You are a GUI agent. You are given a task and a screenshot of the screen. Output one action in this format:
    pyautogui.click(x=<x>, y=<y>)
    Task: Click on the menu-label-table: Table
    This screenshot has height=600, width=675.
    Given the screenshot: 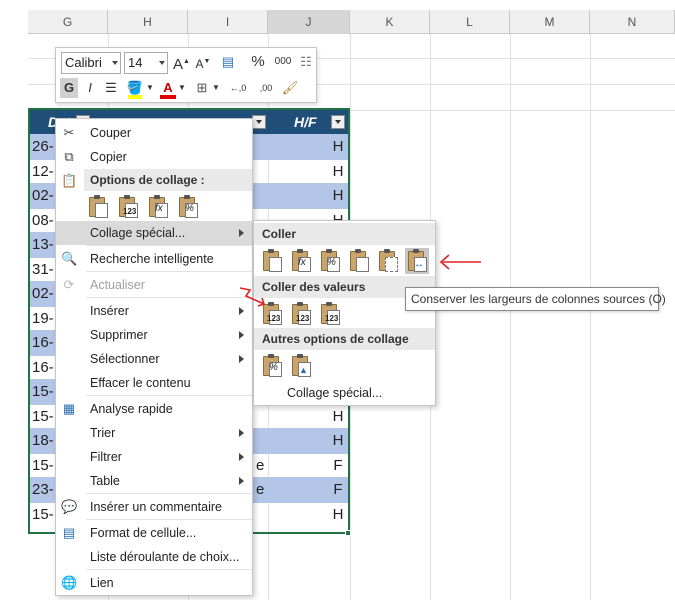 What is the action you would take?
    pyautogui.click(x=105, y=481)
    